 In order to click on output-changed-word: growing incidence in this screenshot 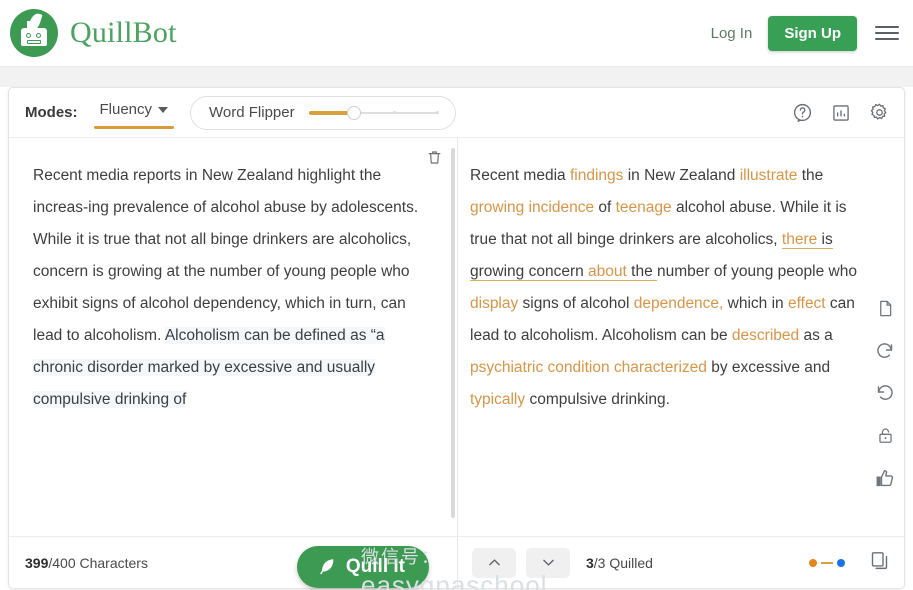, I will do `click(532, 207)`.